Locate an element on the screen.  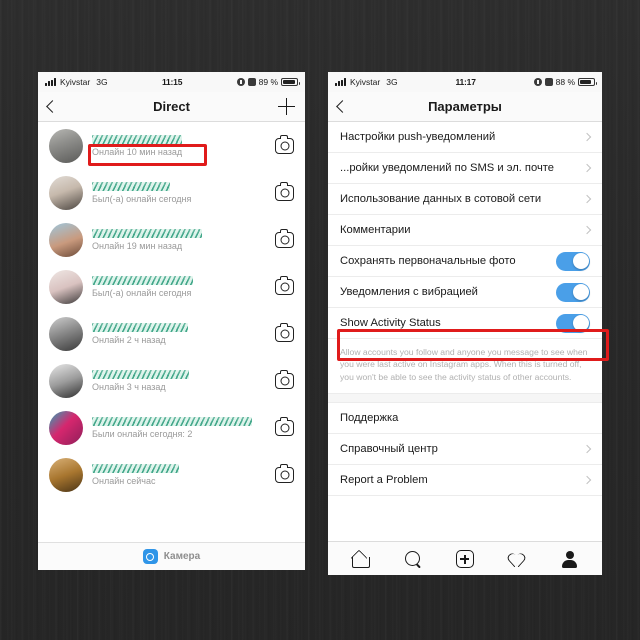
alarm-clock-icon is located at coordinates (251, 82).